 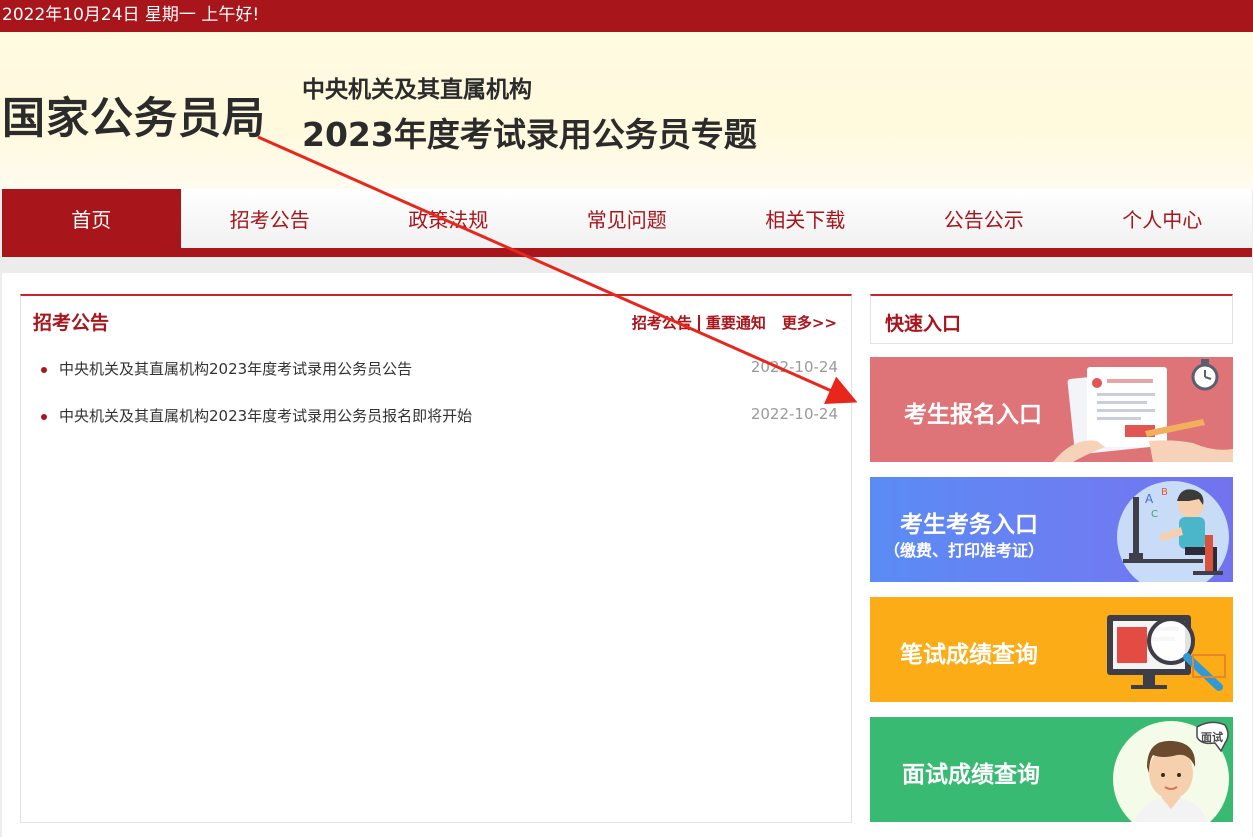 What do you see at coordinates (1051, 319) in the screenshot?
I see `quick-entry-header: 快速入口` at bounding box center [1051, 319].